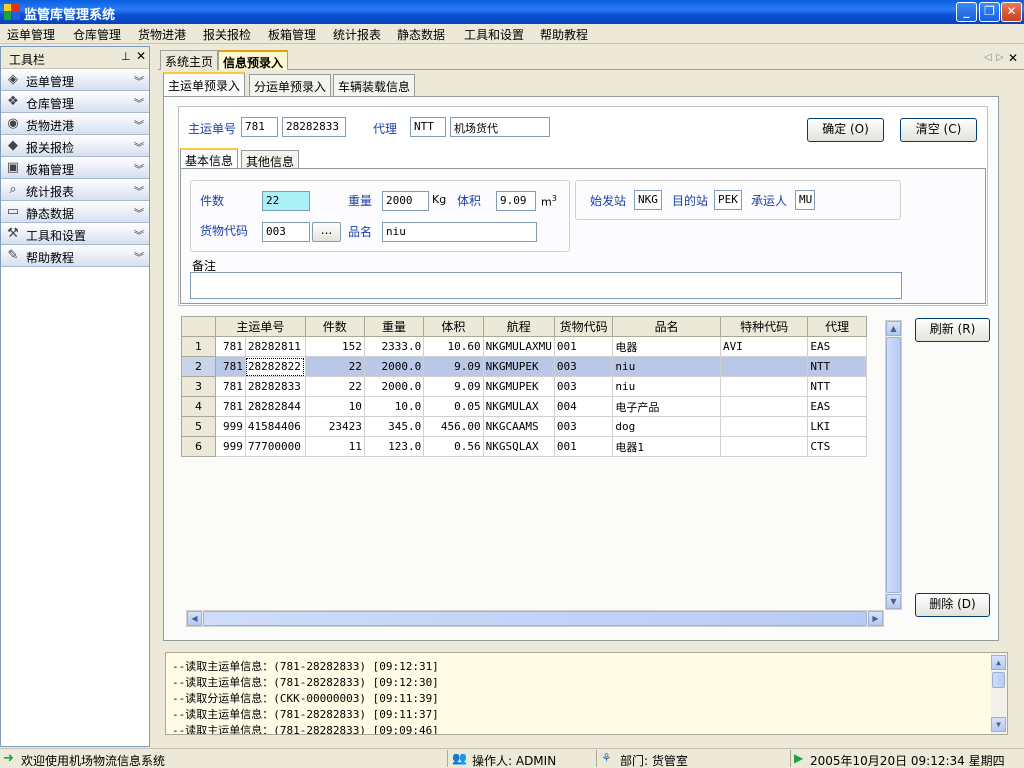 This screenshot has height=768, width=1024. I want to click on tab-vehicle-load: 车辆装载信息, so click(374, 85).